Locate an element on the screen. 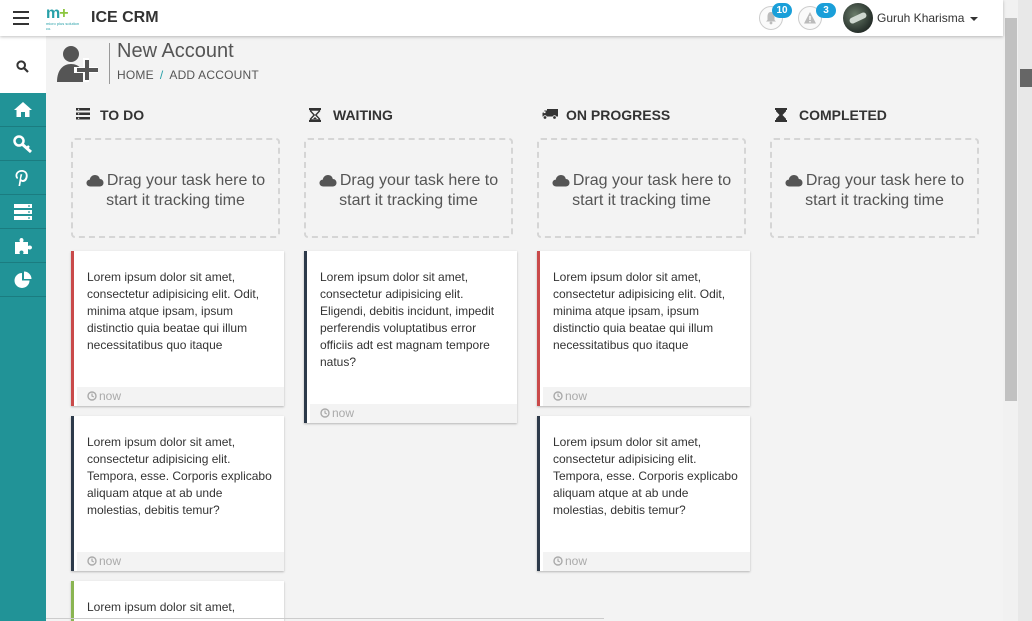  warning-icon is located at coordinates (810, 18).